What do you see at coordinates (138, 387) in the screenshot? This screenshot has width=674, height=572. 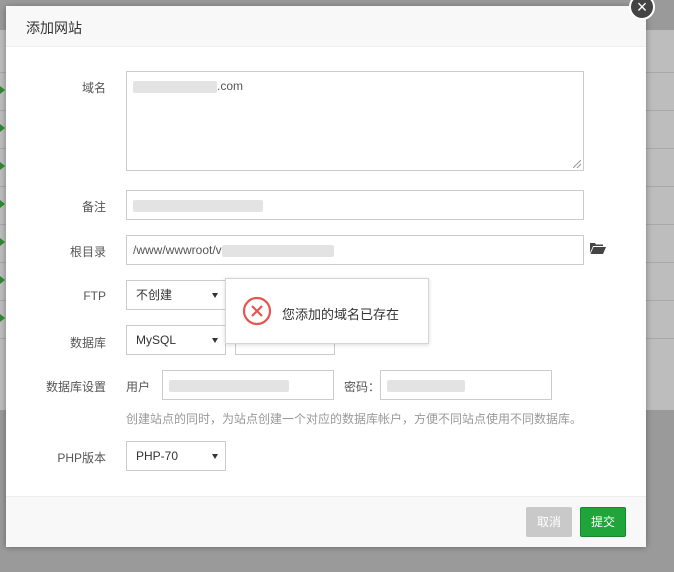 I see `db-user-label: 用户` at bounding box center [138, 387].